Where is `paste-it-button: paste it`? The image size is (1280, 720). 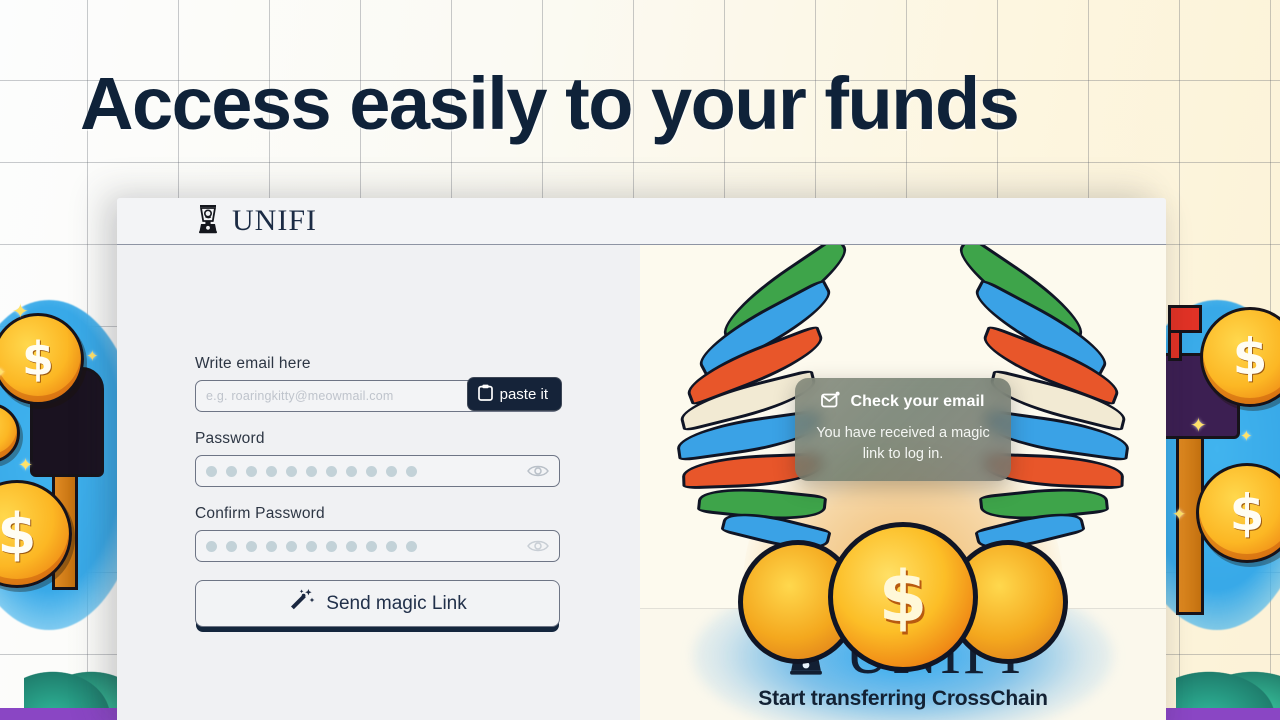
paste-it-button: paste it is located at coordinates (514, 394).